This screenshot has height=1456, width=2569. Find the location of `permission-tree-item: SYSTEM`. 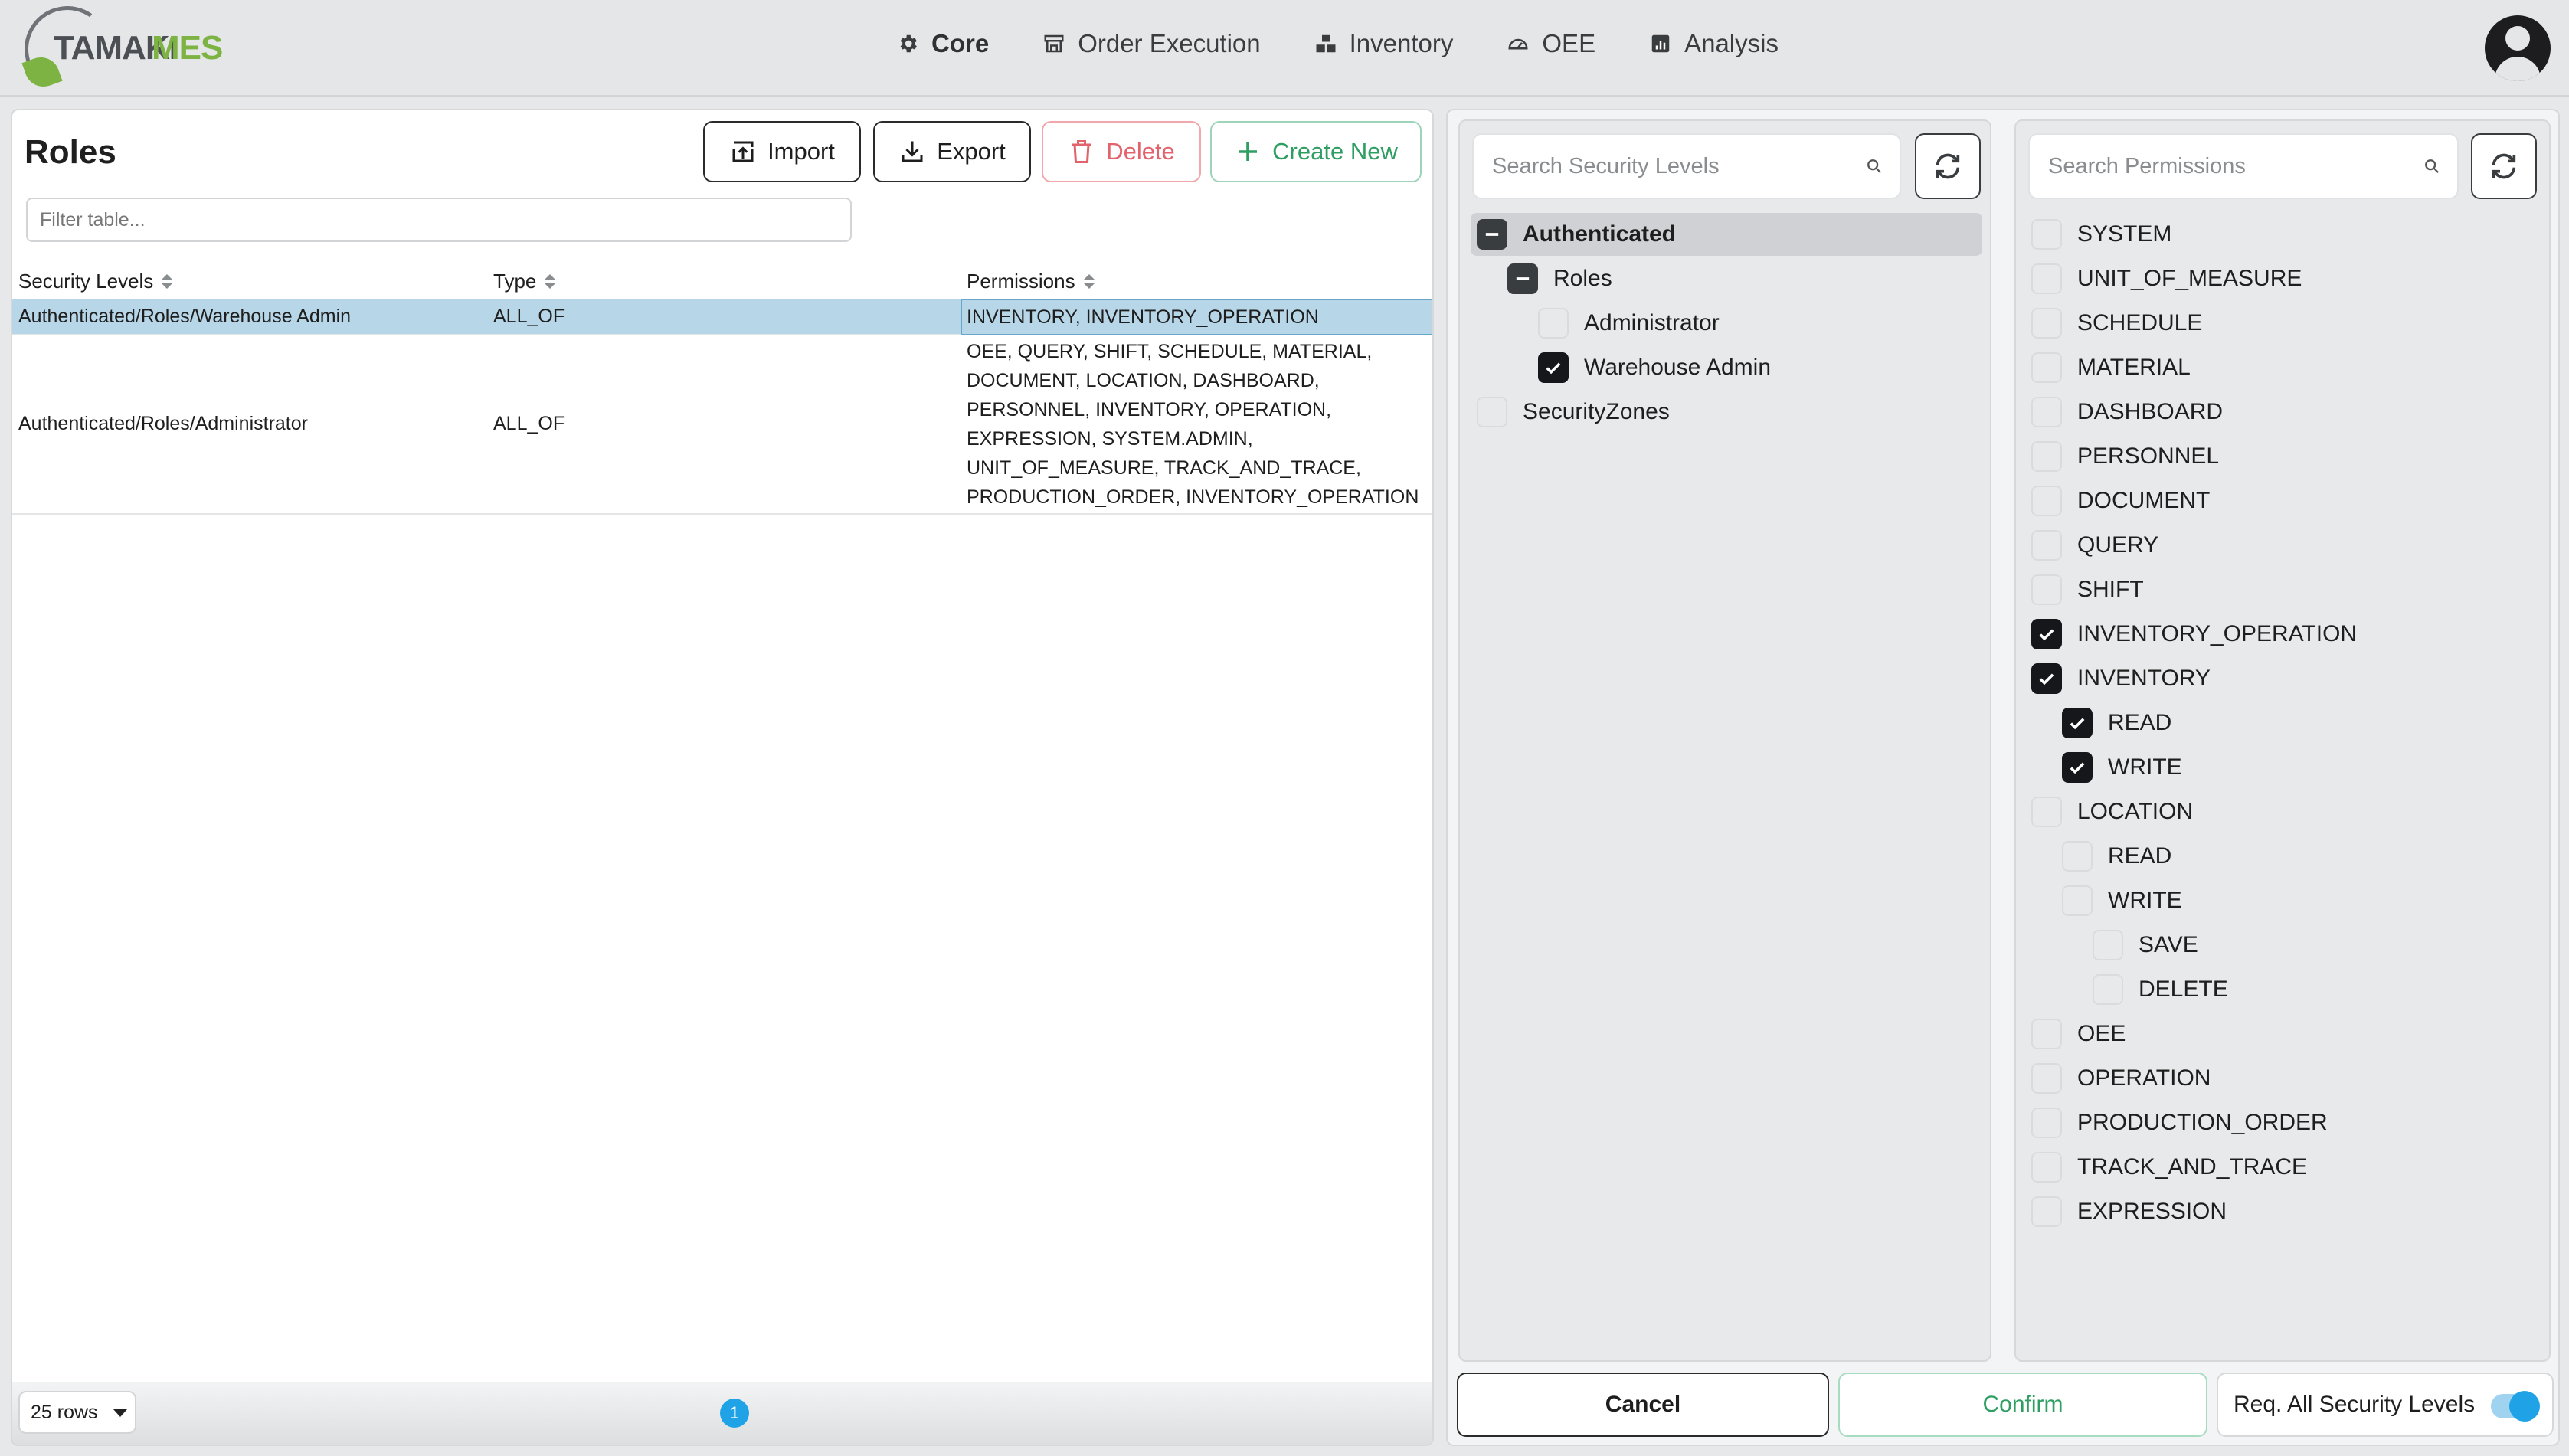

permission-tree-item: SYSTEM is located at coordinates (2101, 235).